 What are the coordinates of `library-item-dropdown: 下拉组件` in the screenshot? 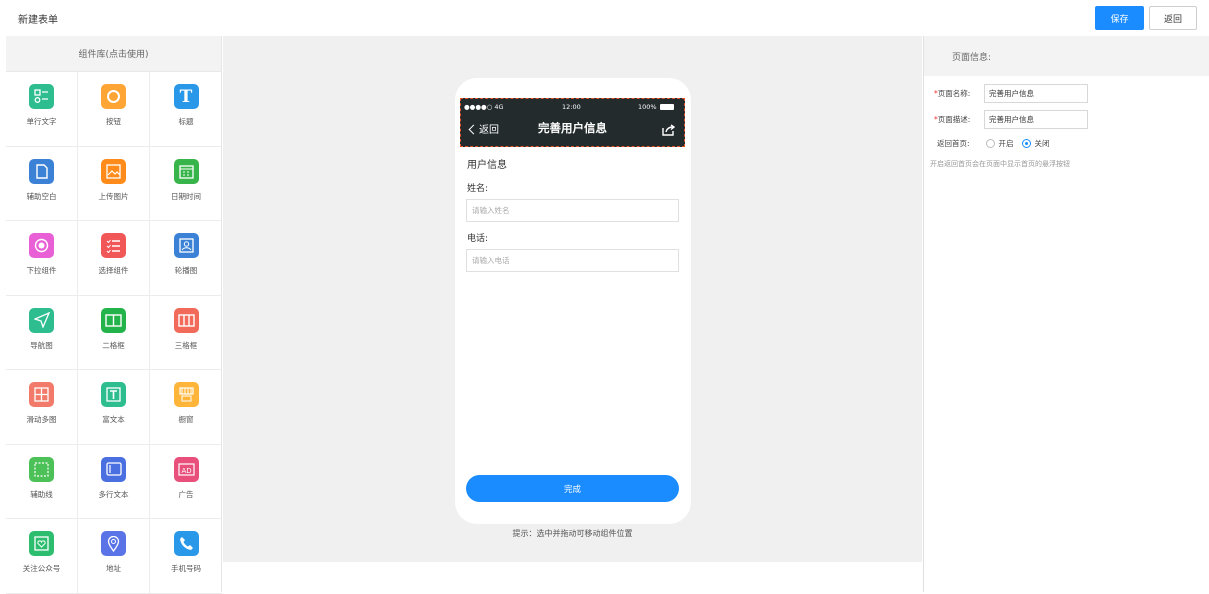 It's located at (42, 258).